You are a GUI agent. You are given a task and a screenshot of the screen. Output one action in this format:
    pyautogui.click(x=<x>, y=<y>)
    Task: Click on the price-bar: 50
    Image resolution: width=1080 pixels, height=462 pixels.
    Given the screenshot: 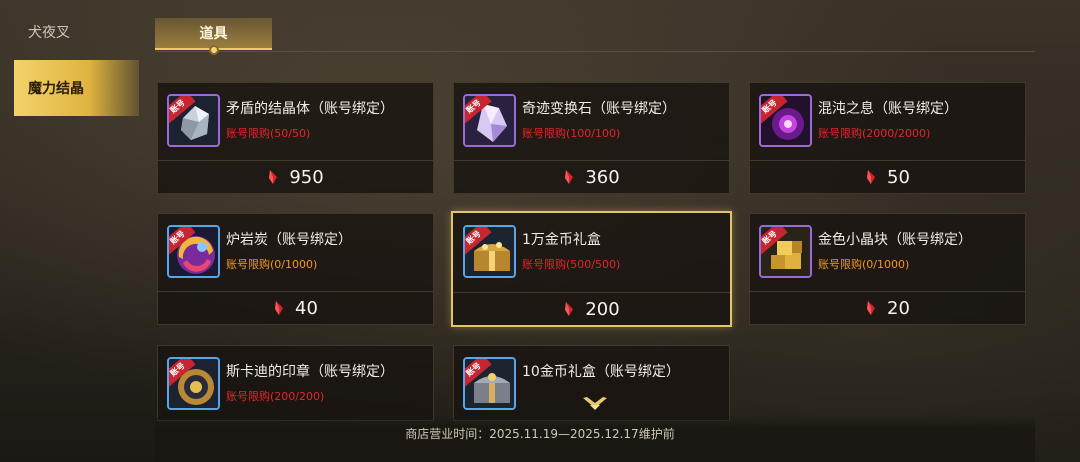 What is the action you would take?
    pyautogui.click(x=887, y=176)
    